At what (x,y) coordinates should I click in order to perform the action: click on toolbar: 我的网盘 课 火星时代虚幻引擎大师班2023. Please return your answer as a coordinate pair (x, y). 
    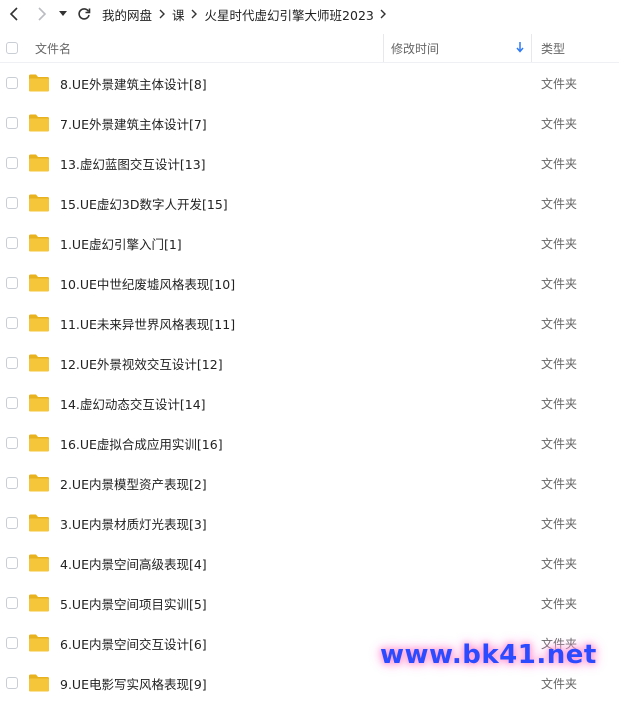
    Looking at the image, I should click on (309, 14).